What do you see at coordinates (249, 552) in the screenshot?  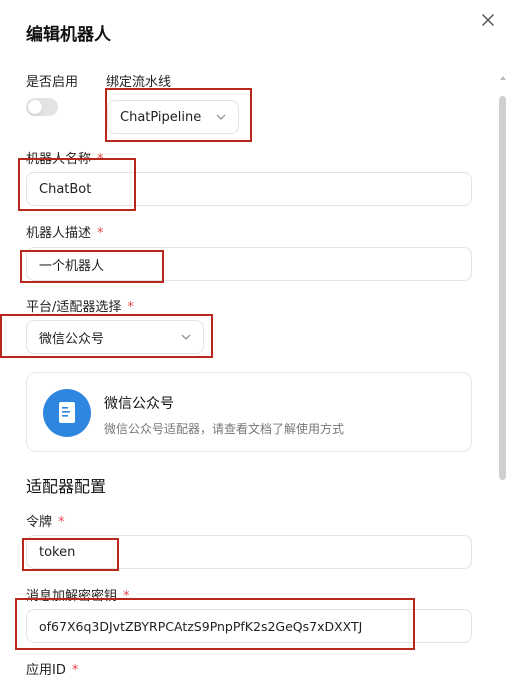 I see `token-input: token` at bounding box center [249, 552].